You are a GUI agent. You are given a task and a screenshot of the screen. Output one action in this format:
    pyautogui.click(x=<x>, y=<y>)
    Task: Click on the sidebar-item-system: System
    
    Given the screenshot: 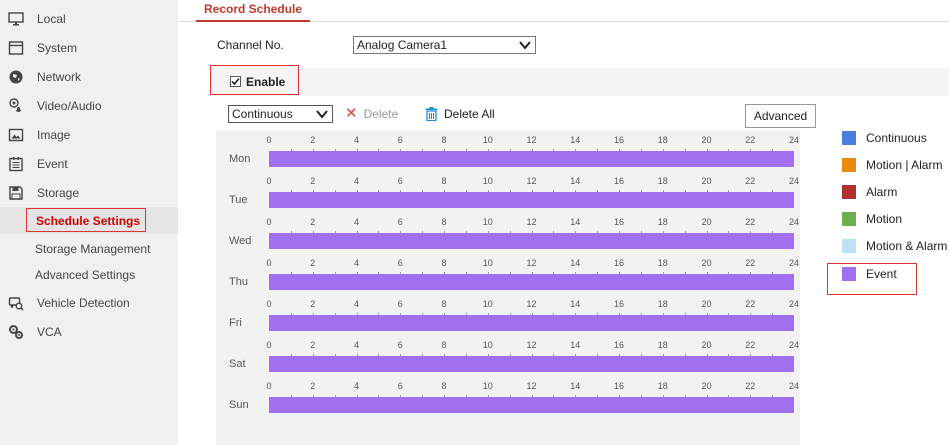 What is the action you would take?
    pyautogui.click(x=89, y=47)
    